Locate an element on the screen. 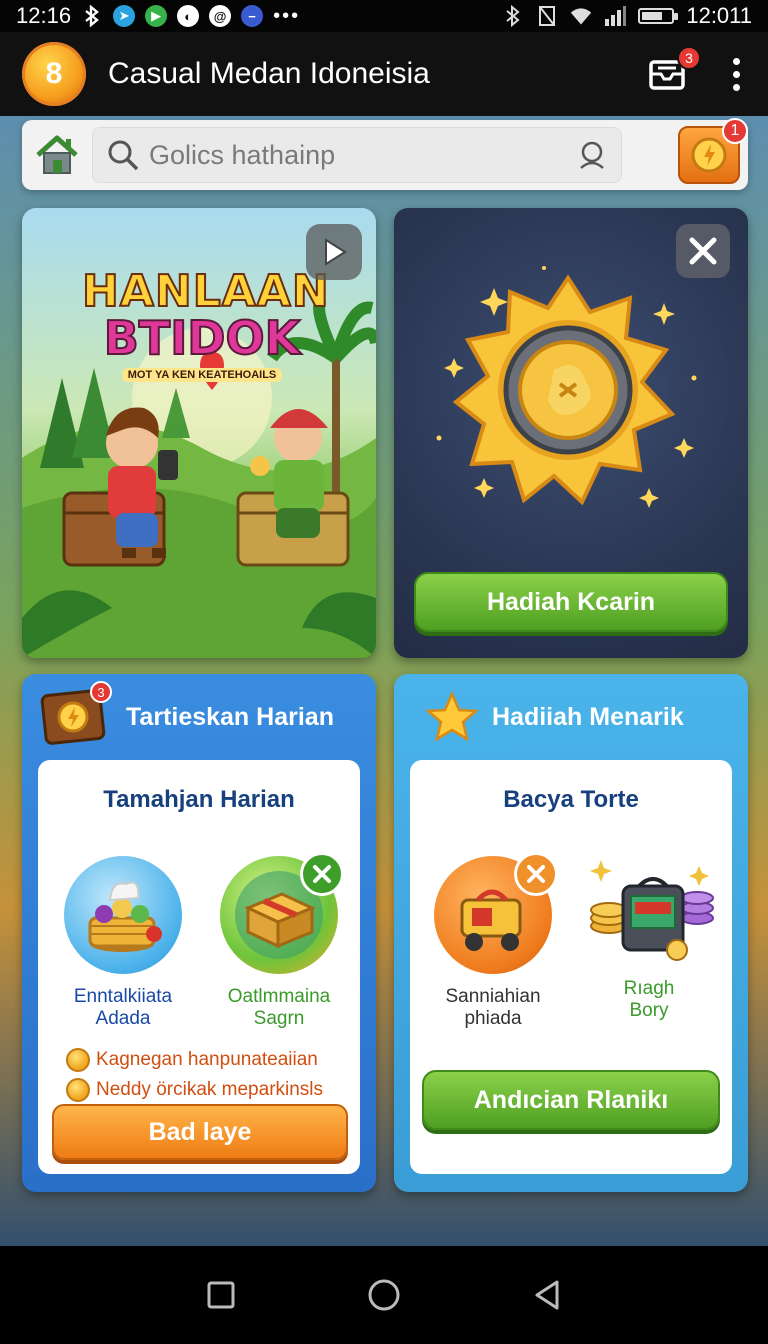  signal-icon is located at coordinates (615, 16).